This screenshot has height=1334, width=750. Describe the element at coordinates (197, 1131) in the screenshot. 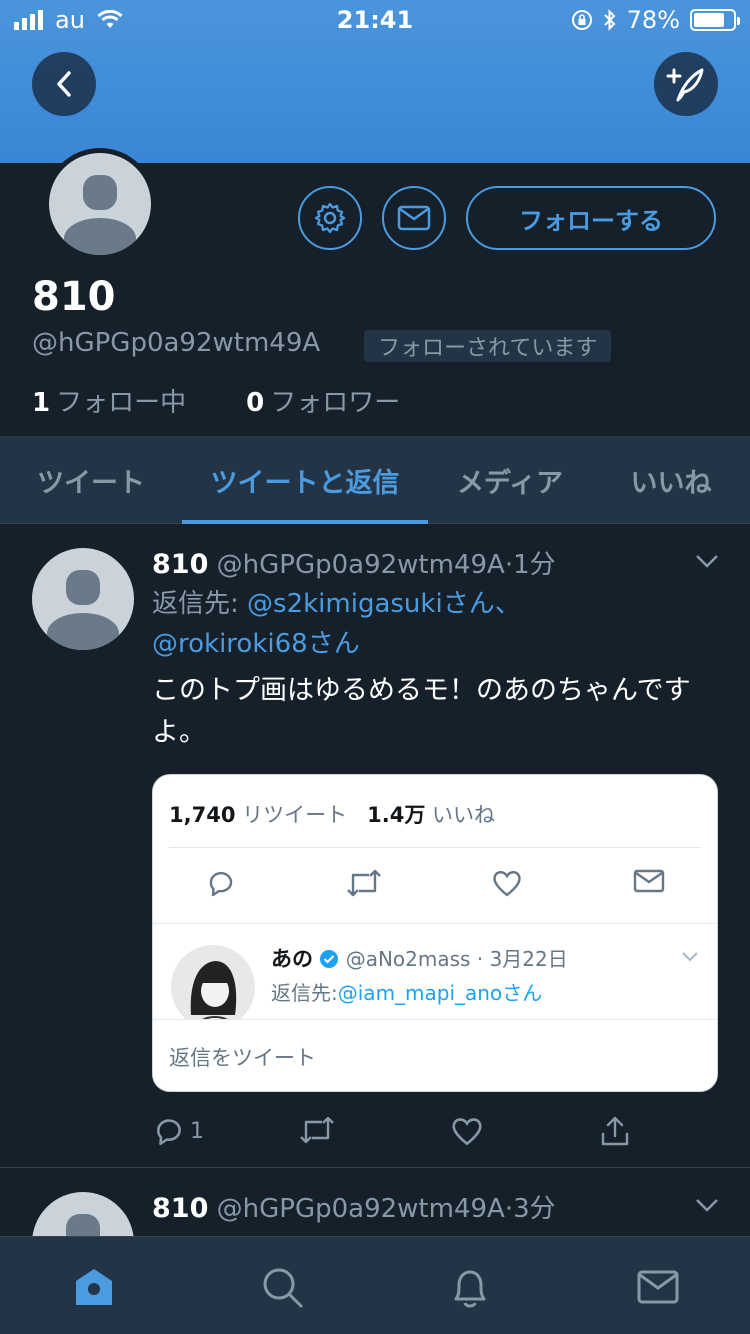

I see `reply-count: 1` at that location.